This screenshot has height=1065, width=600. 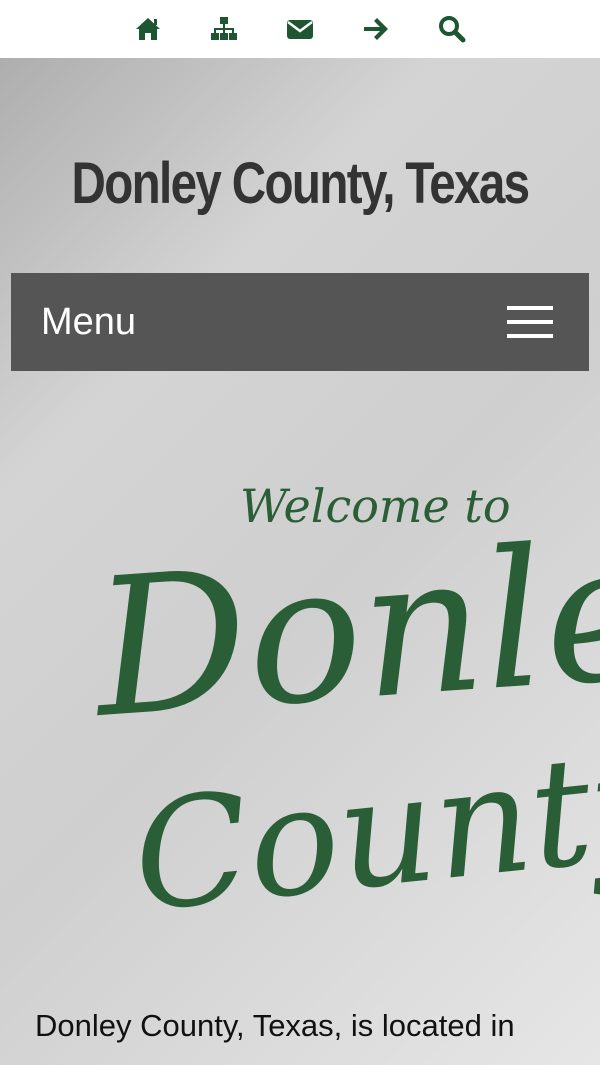 I want to click on home-icon, so click(x=148, y=29).